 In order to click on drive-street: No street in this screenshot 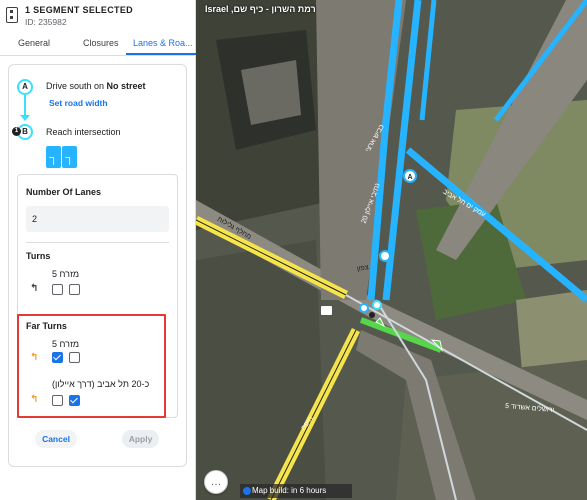, I will do `click(126, 86)`.